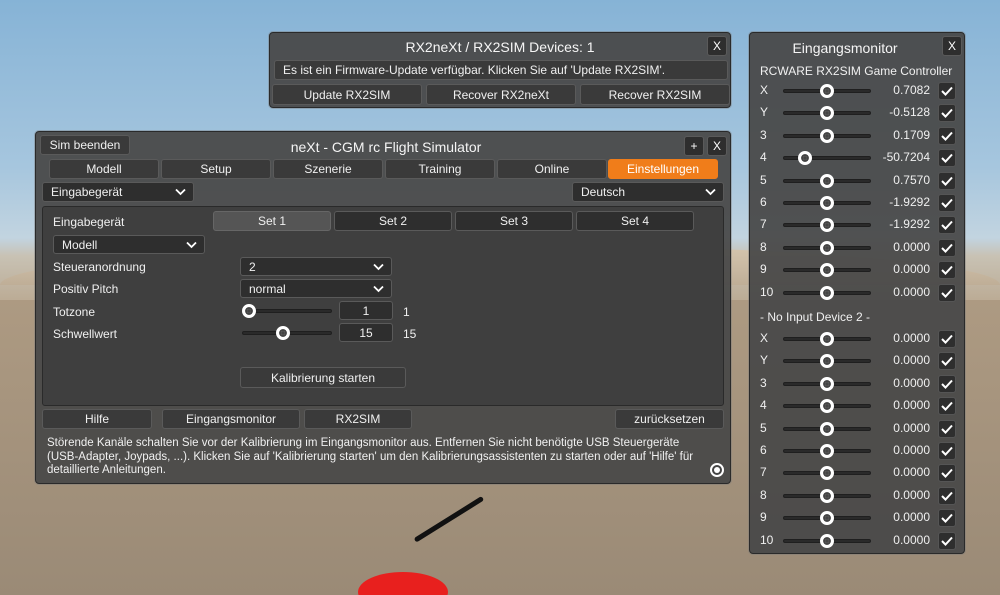 This screenshot has width=1000, height=595. I want to click on rx2sim-button: RX2SIM, so click(358, 419).